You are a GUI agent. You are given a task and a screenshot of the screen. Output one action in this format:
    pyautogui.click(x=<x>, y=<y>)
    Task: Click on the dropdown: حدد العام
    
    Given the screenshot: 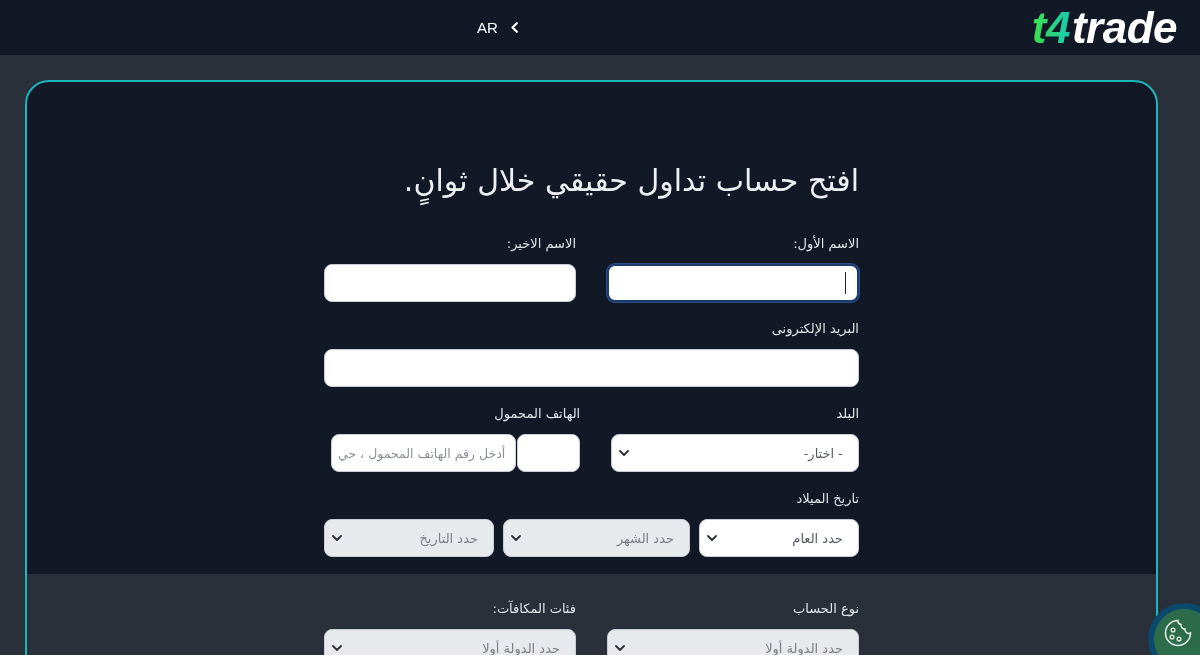 What is the action you would take?
    pyautogui.click(x=779, y=538)
    